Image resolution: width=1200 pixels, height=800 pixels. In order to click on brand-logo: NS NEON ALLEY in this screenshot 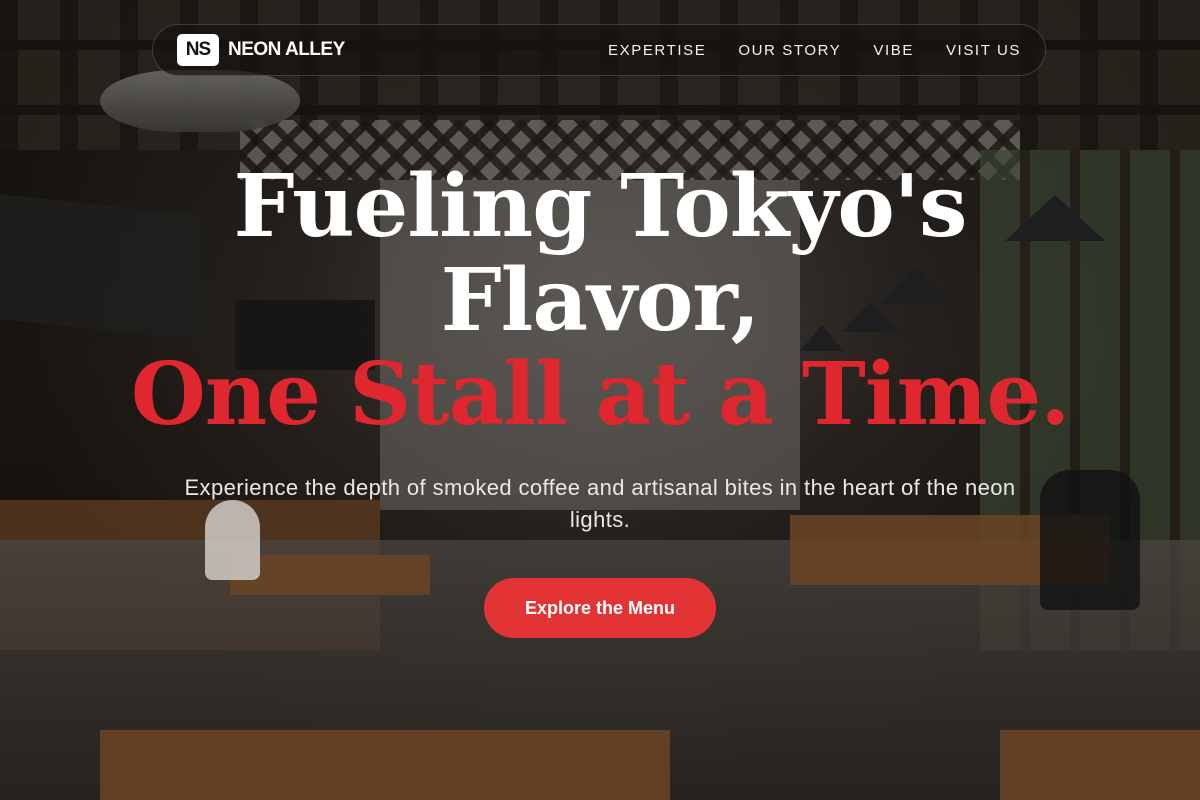, I will do `click(261, 50)`.